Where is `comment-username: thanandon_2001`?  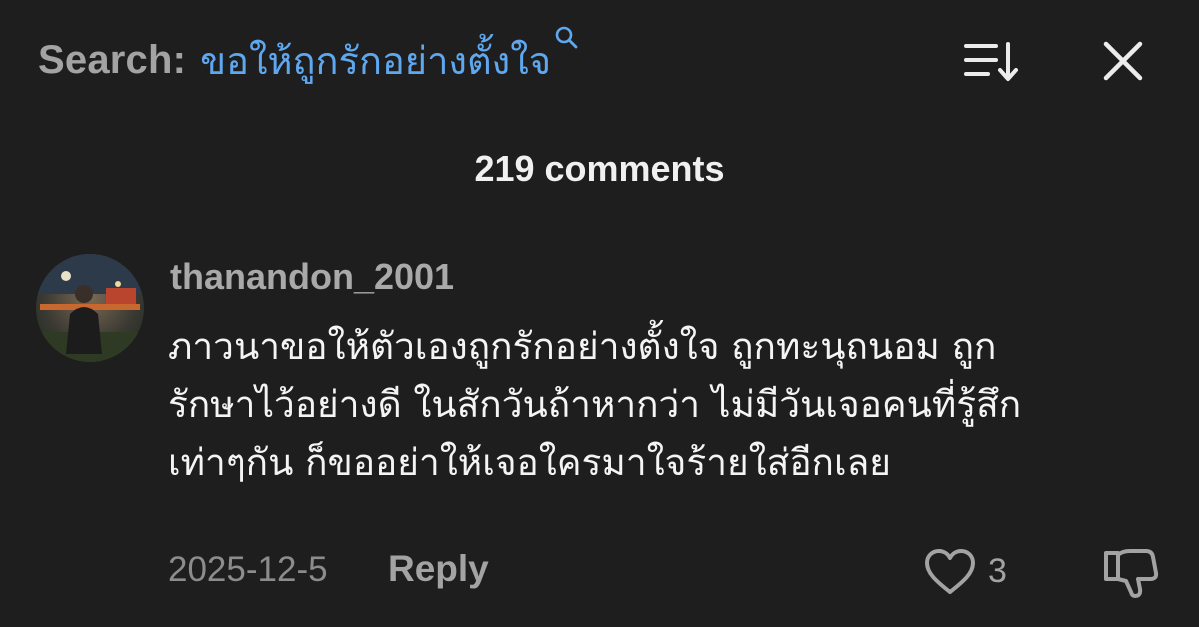
comment-username: thanandon_2001 is located at coordinates (312, 277).